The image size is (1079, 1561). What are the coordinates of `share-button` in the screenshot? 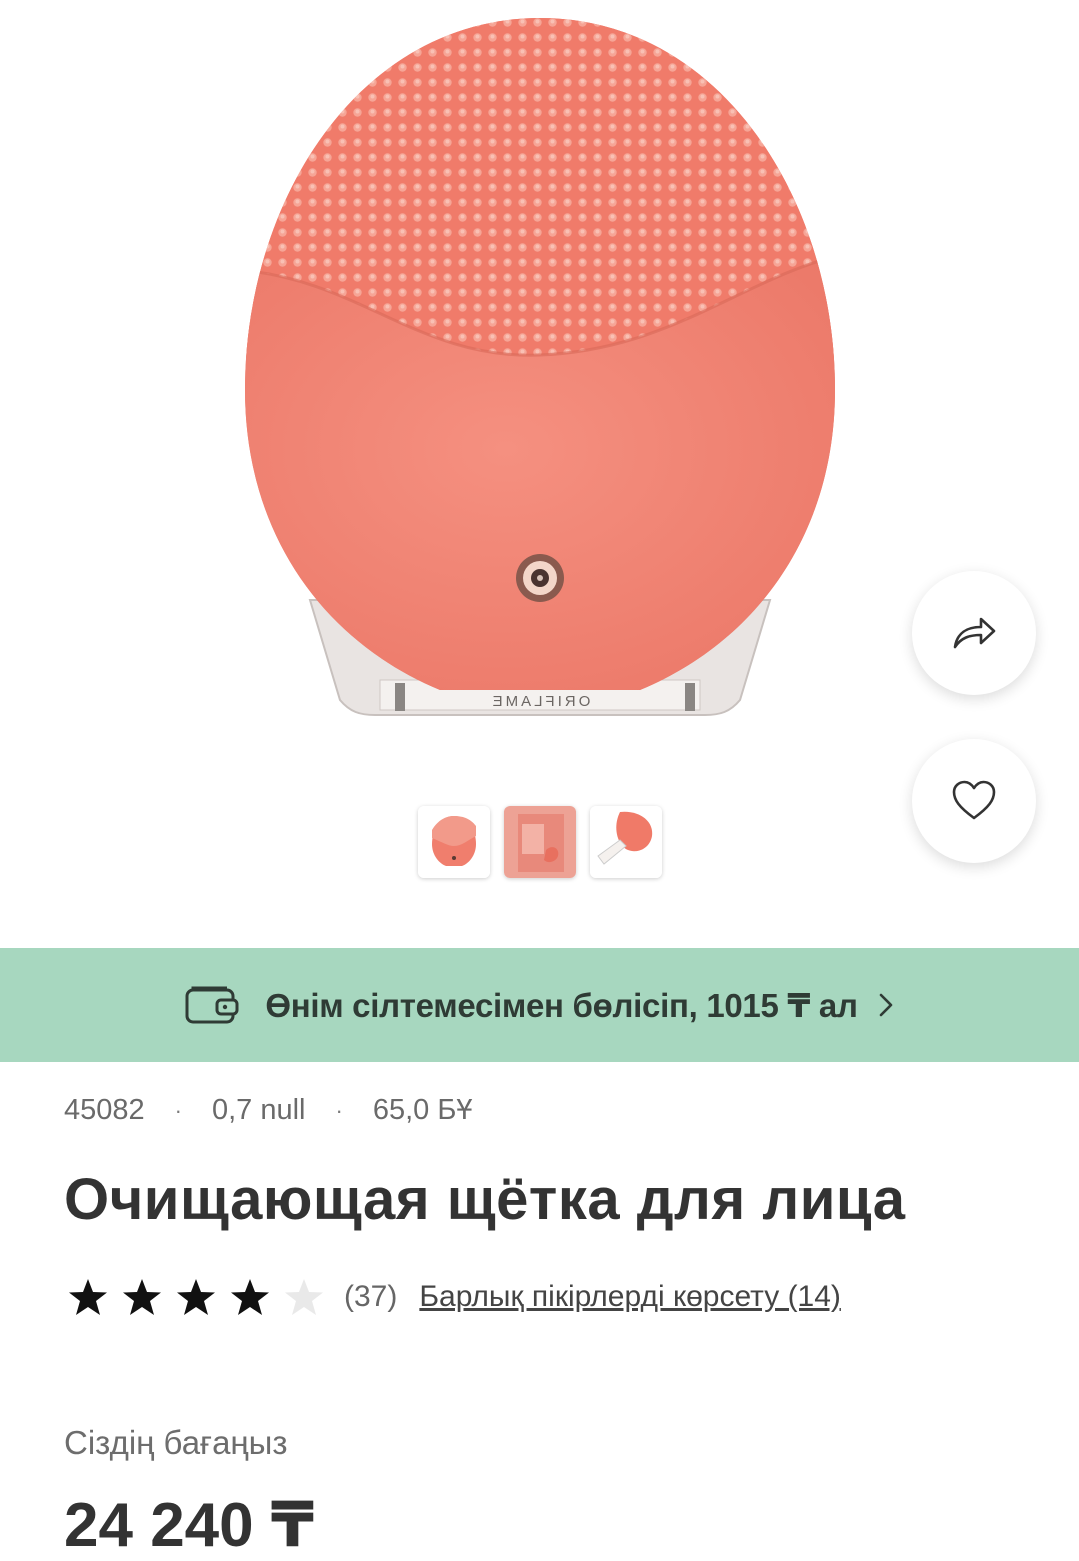 It's located at (974, 633).